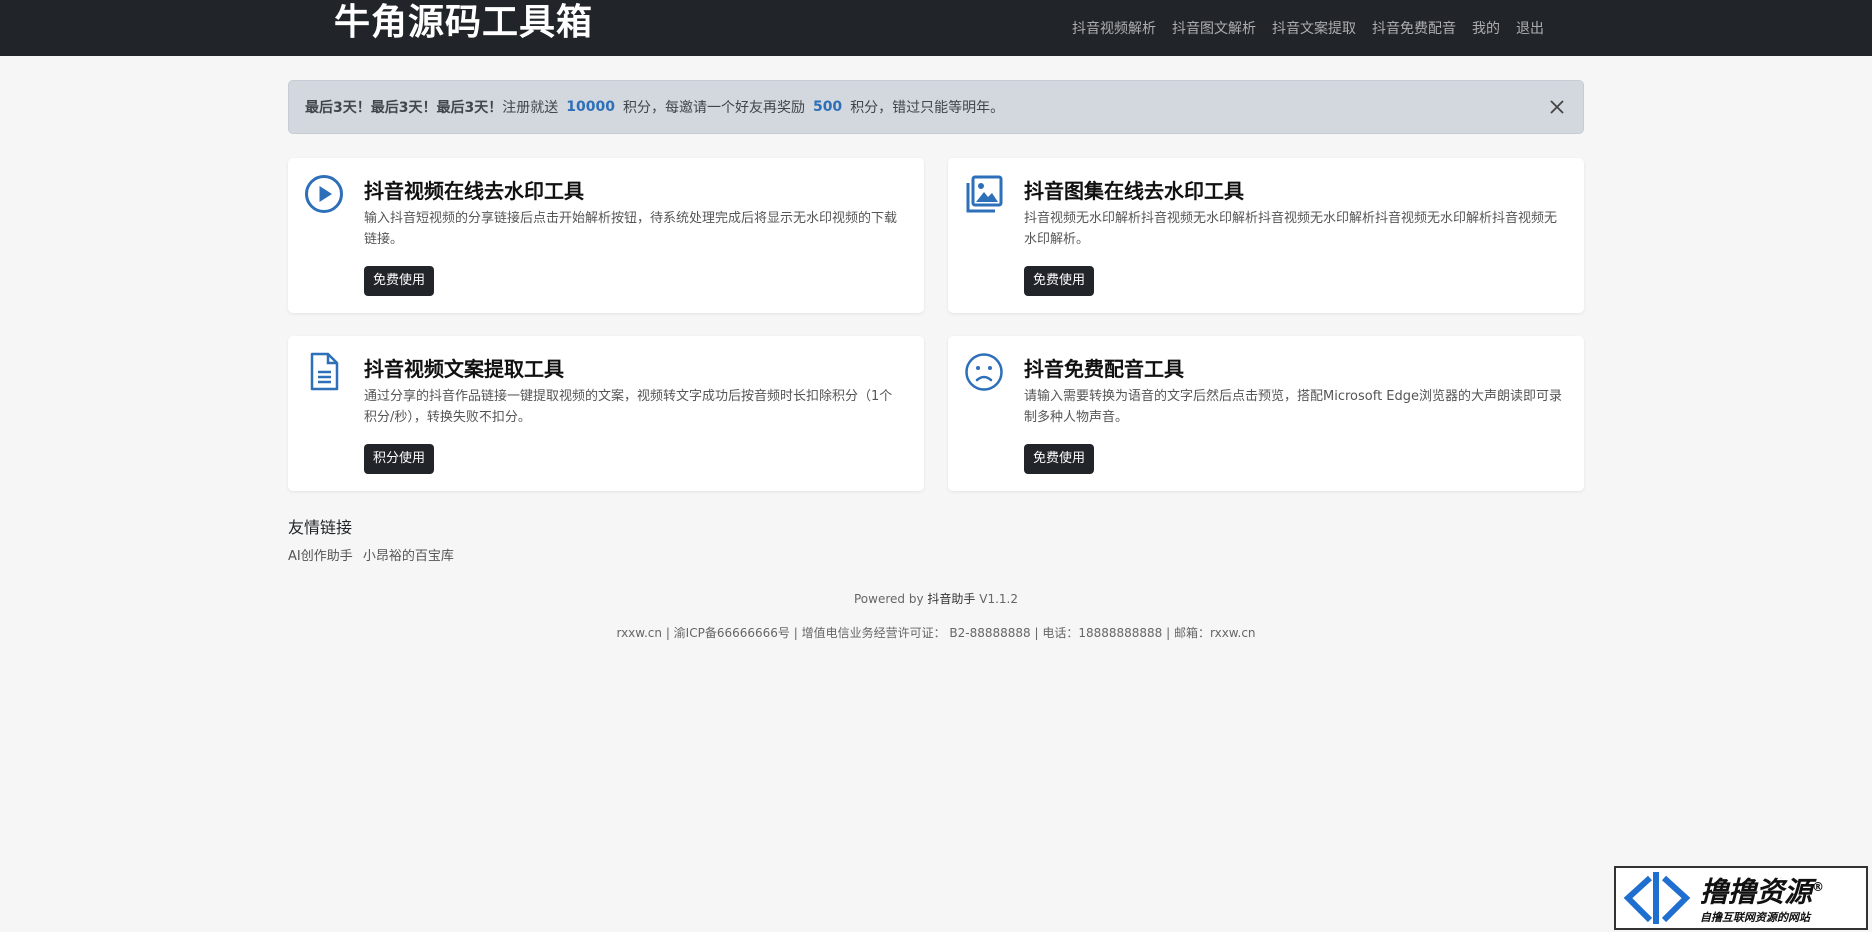 This screenshot has width=1872, height=932. Describe the element at coordinates (1314, 28) in the screenshot. I see `nav-item-copy-extract: 抖音文案提取` at that location.